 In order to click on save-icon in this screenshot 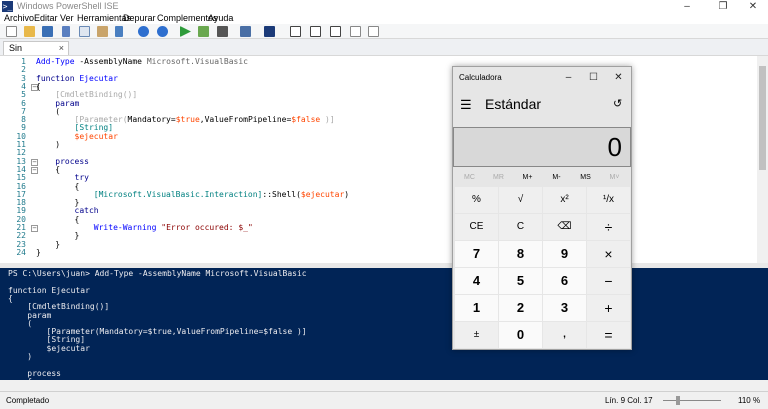, I will do `click(47, 31)`.